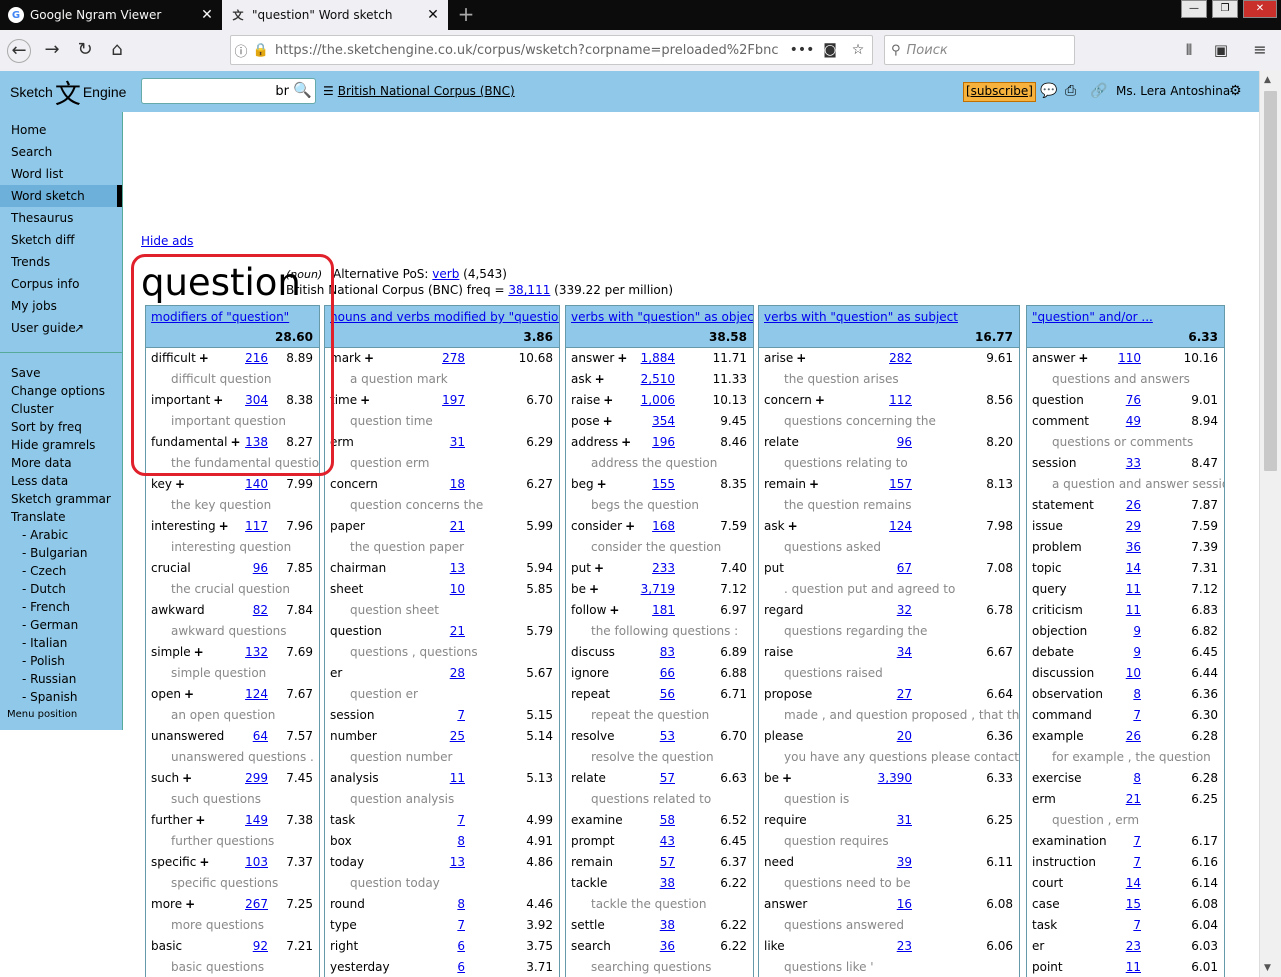 Image resolution: width=1281 pixels, height=977 pixels. I want to click on collocate-word: remain, so click(592, 862).